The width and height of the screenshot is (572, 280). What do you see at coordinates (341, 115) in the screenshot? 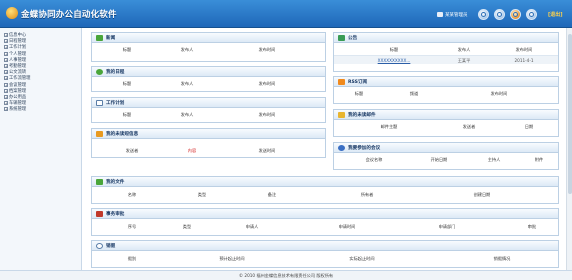
I see `mail-icon` at bounding box center [341, 115].